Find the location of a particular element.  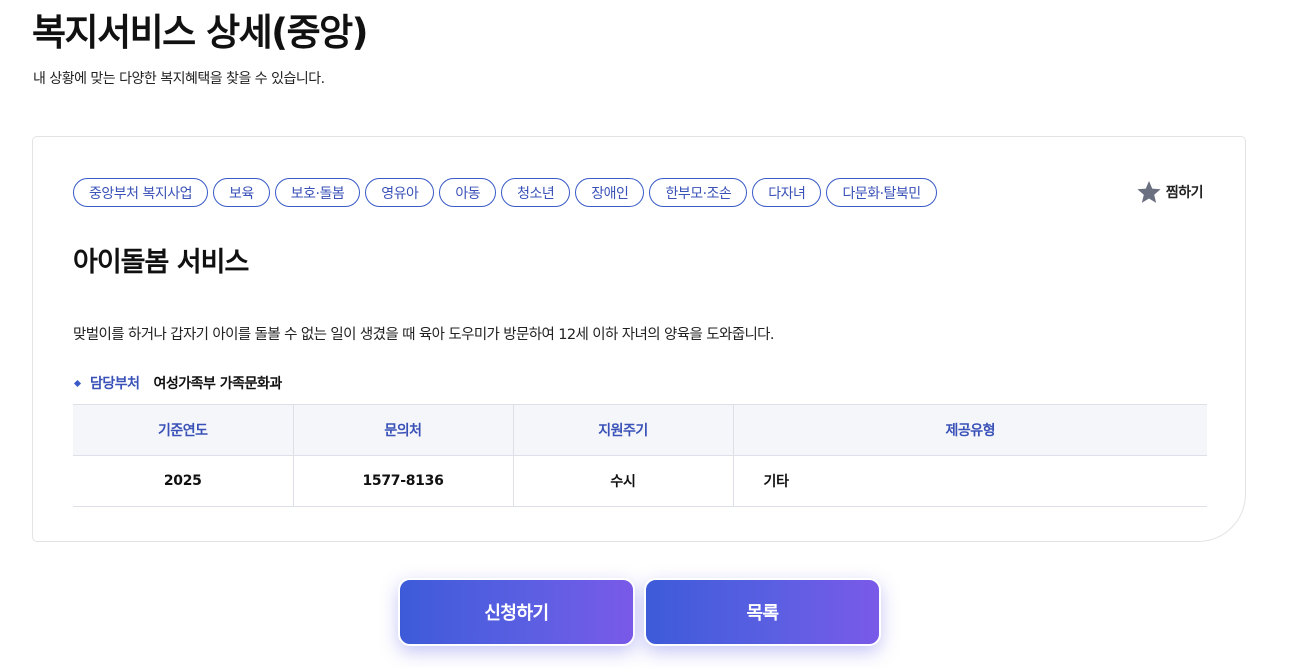

table-header-contact: 문의처 is located at coordinates (402, 430).